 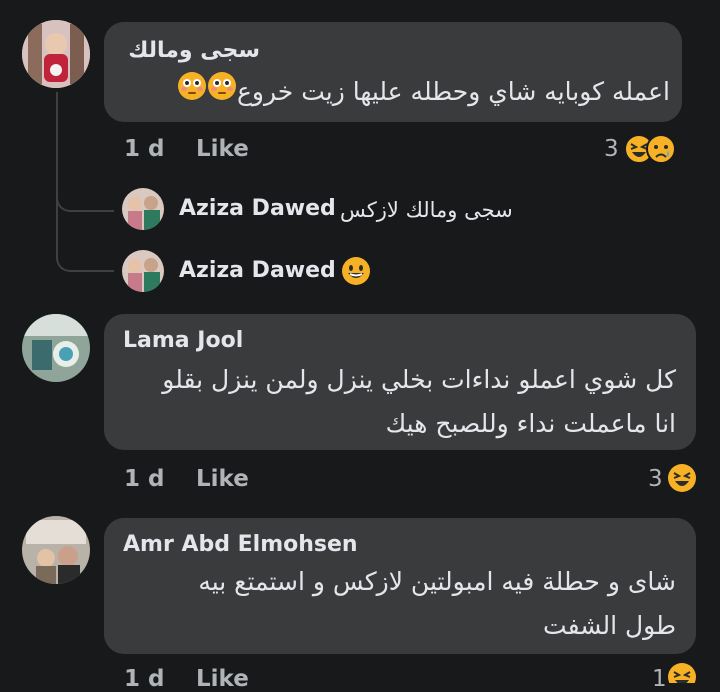 I want to click on comment-author: Lama Jool, so click(x=183, y=340).